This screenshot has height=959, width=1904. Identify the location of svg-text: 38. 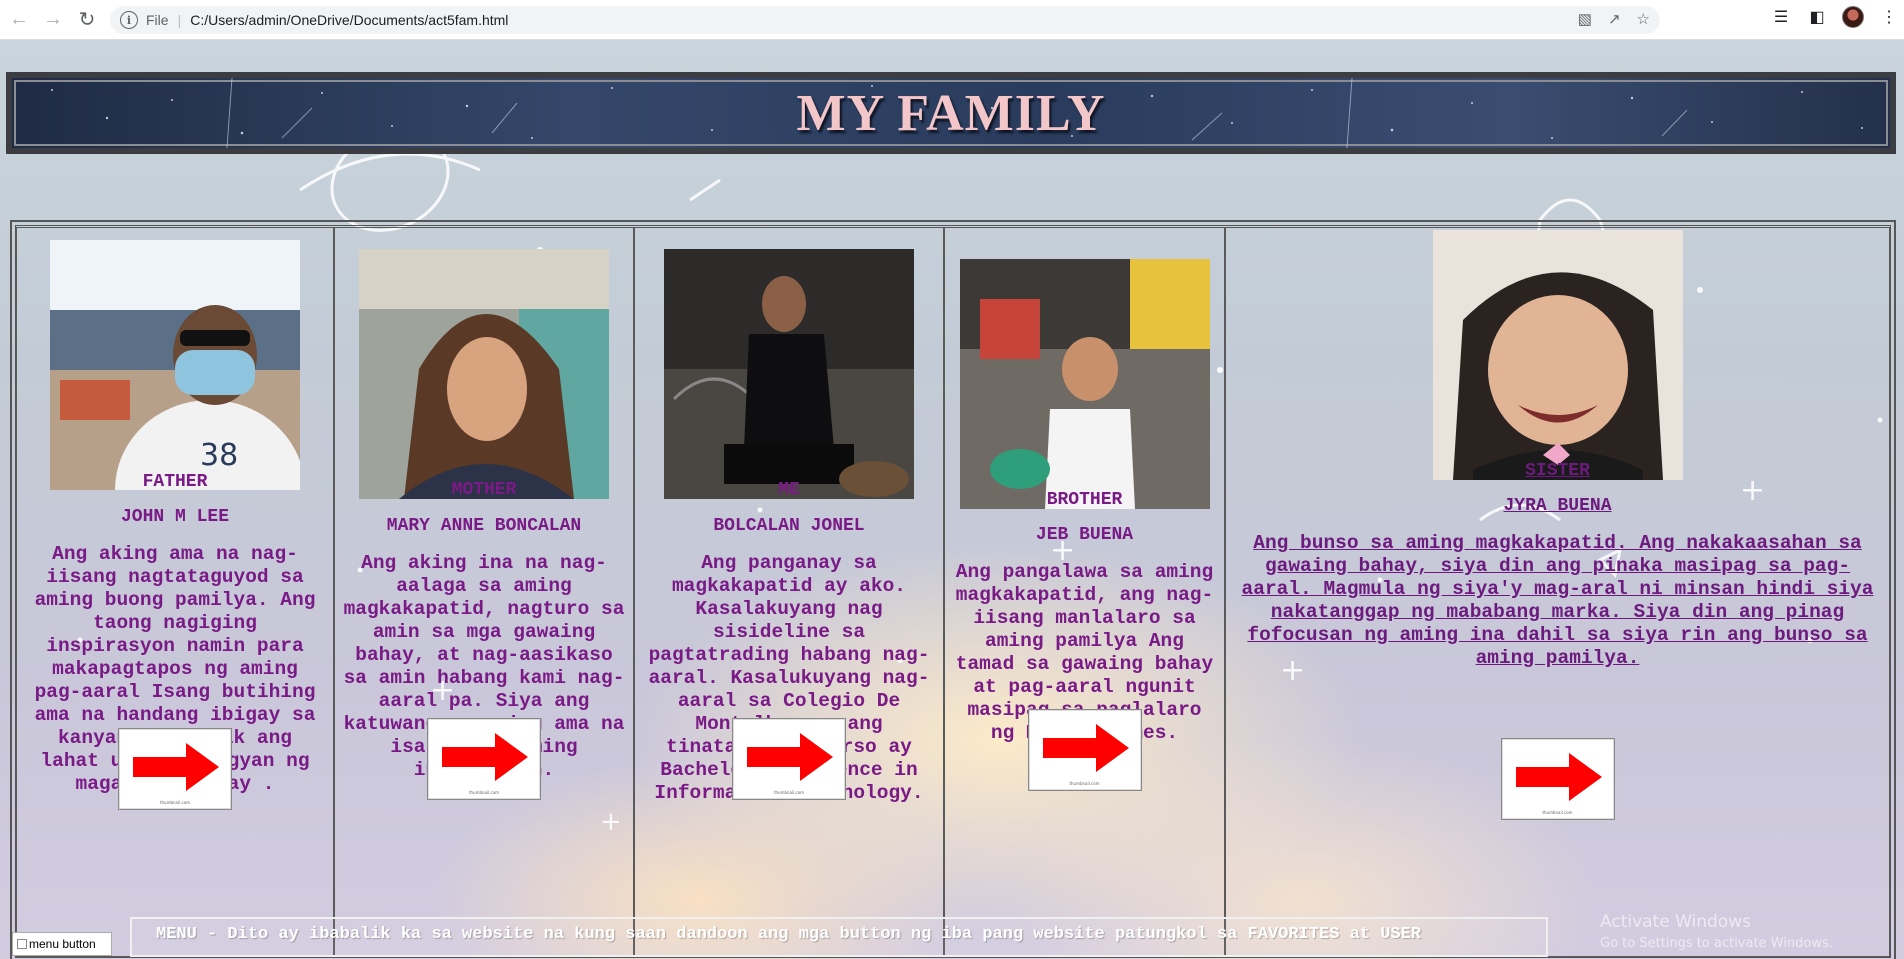
(219, 455).